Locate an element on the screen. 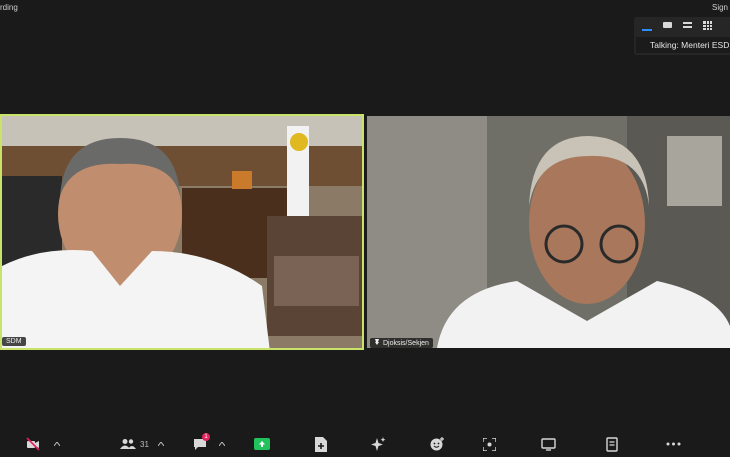 The width and height of the screenshot is (730, 457). focus-button is located at coordinates (489, 444).